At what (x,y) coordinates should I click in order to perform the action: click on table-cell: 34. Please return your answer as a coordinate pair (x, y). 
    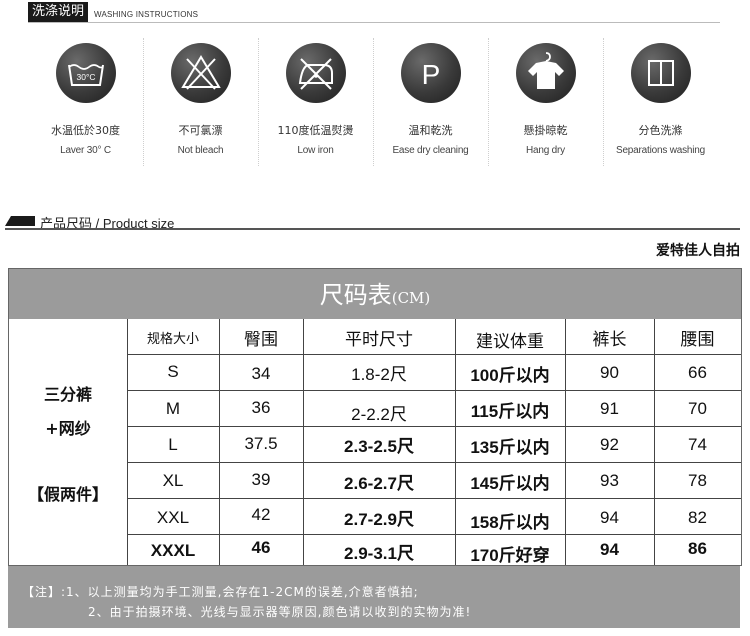
    Looking at the image, I should click on (261, 373).